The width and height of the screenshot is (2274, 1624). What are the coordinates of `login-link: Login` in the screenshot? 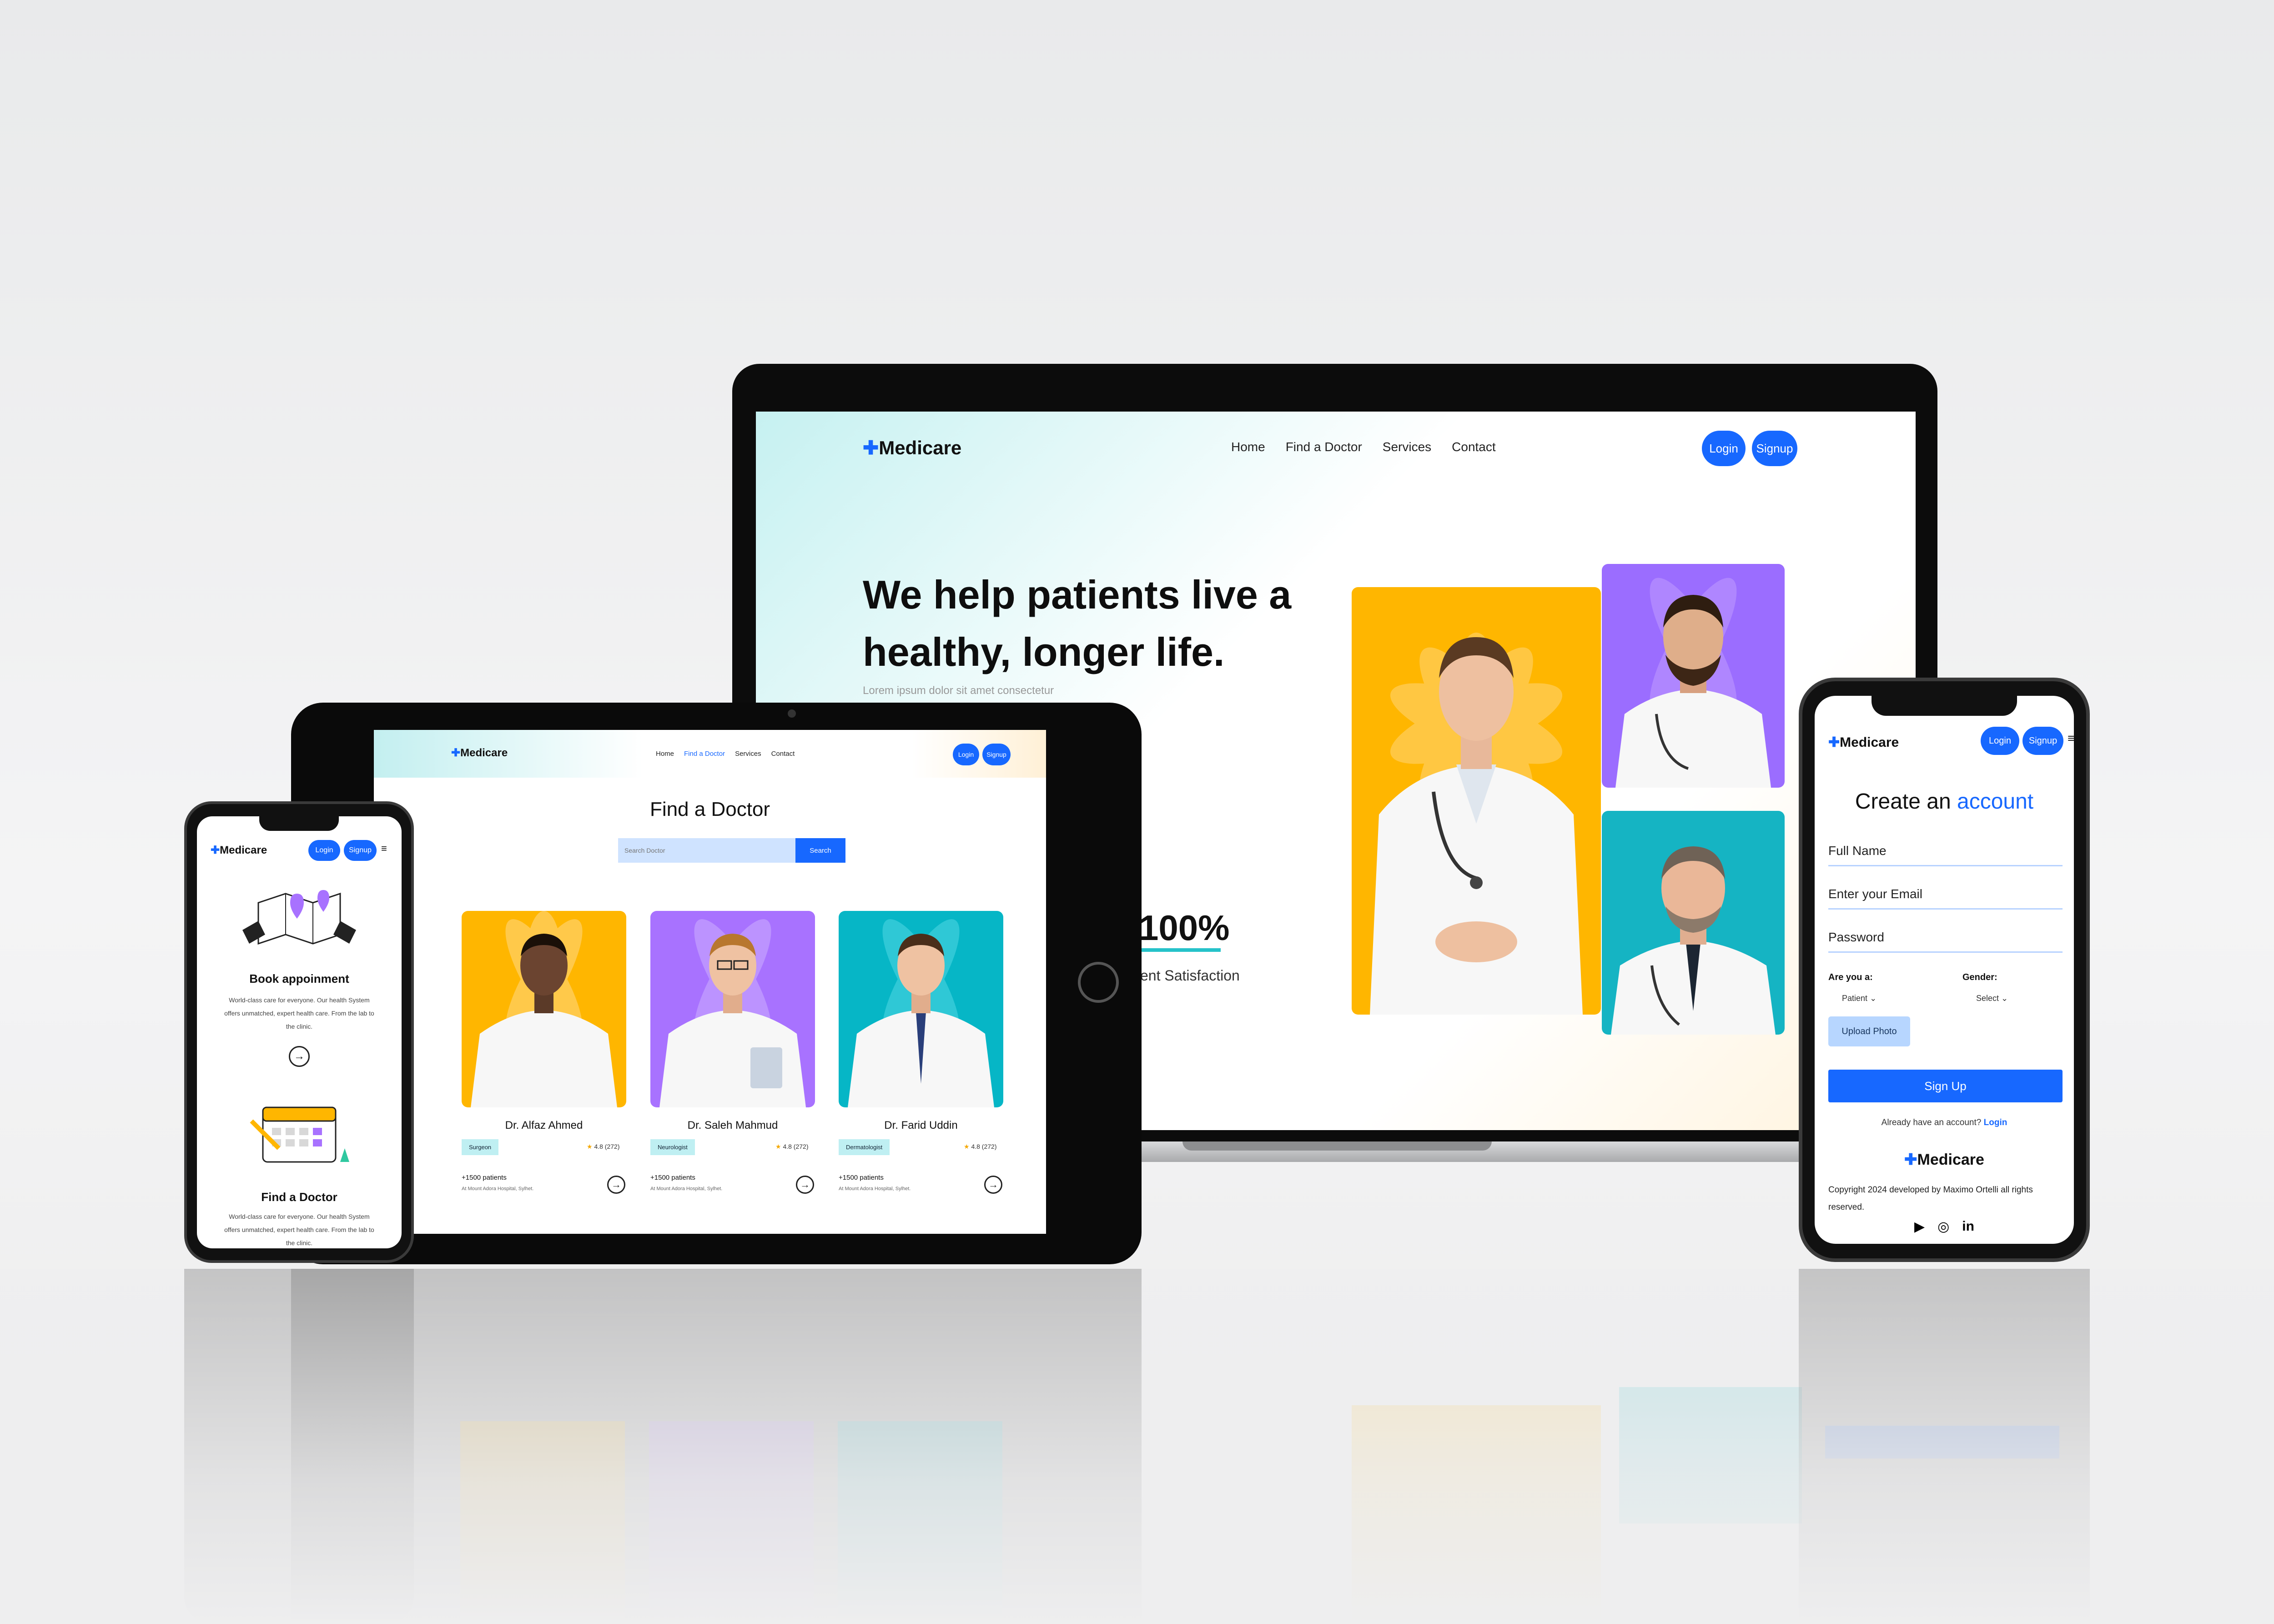 It's located at (1995, 1122).